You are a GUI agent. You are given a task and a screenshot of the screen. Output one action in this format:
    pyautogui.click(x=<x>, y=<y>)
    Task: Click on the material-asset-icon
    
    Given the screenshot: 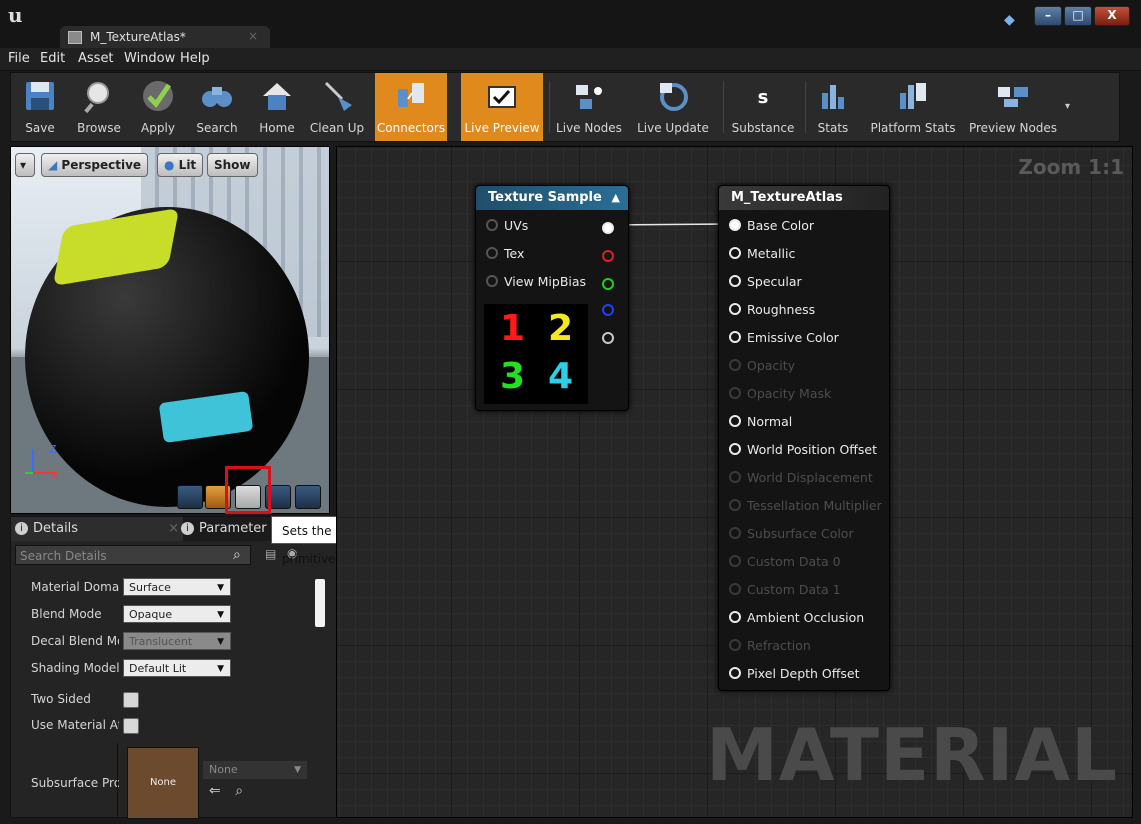 What is the action you would take?
    pyautogui.click(x=75, y=37)
    